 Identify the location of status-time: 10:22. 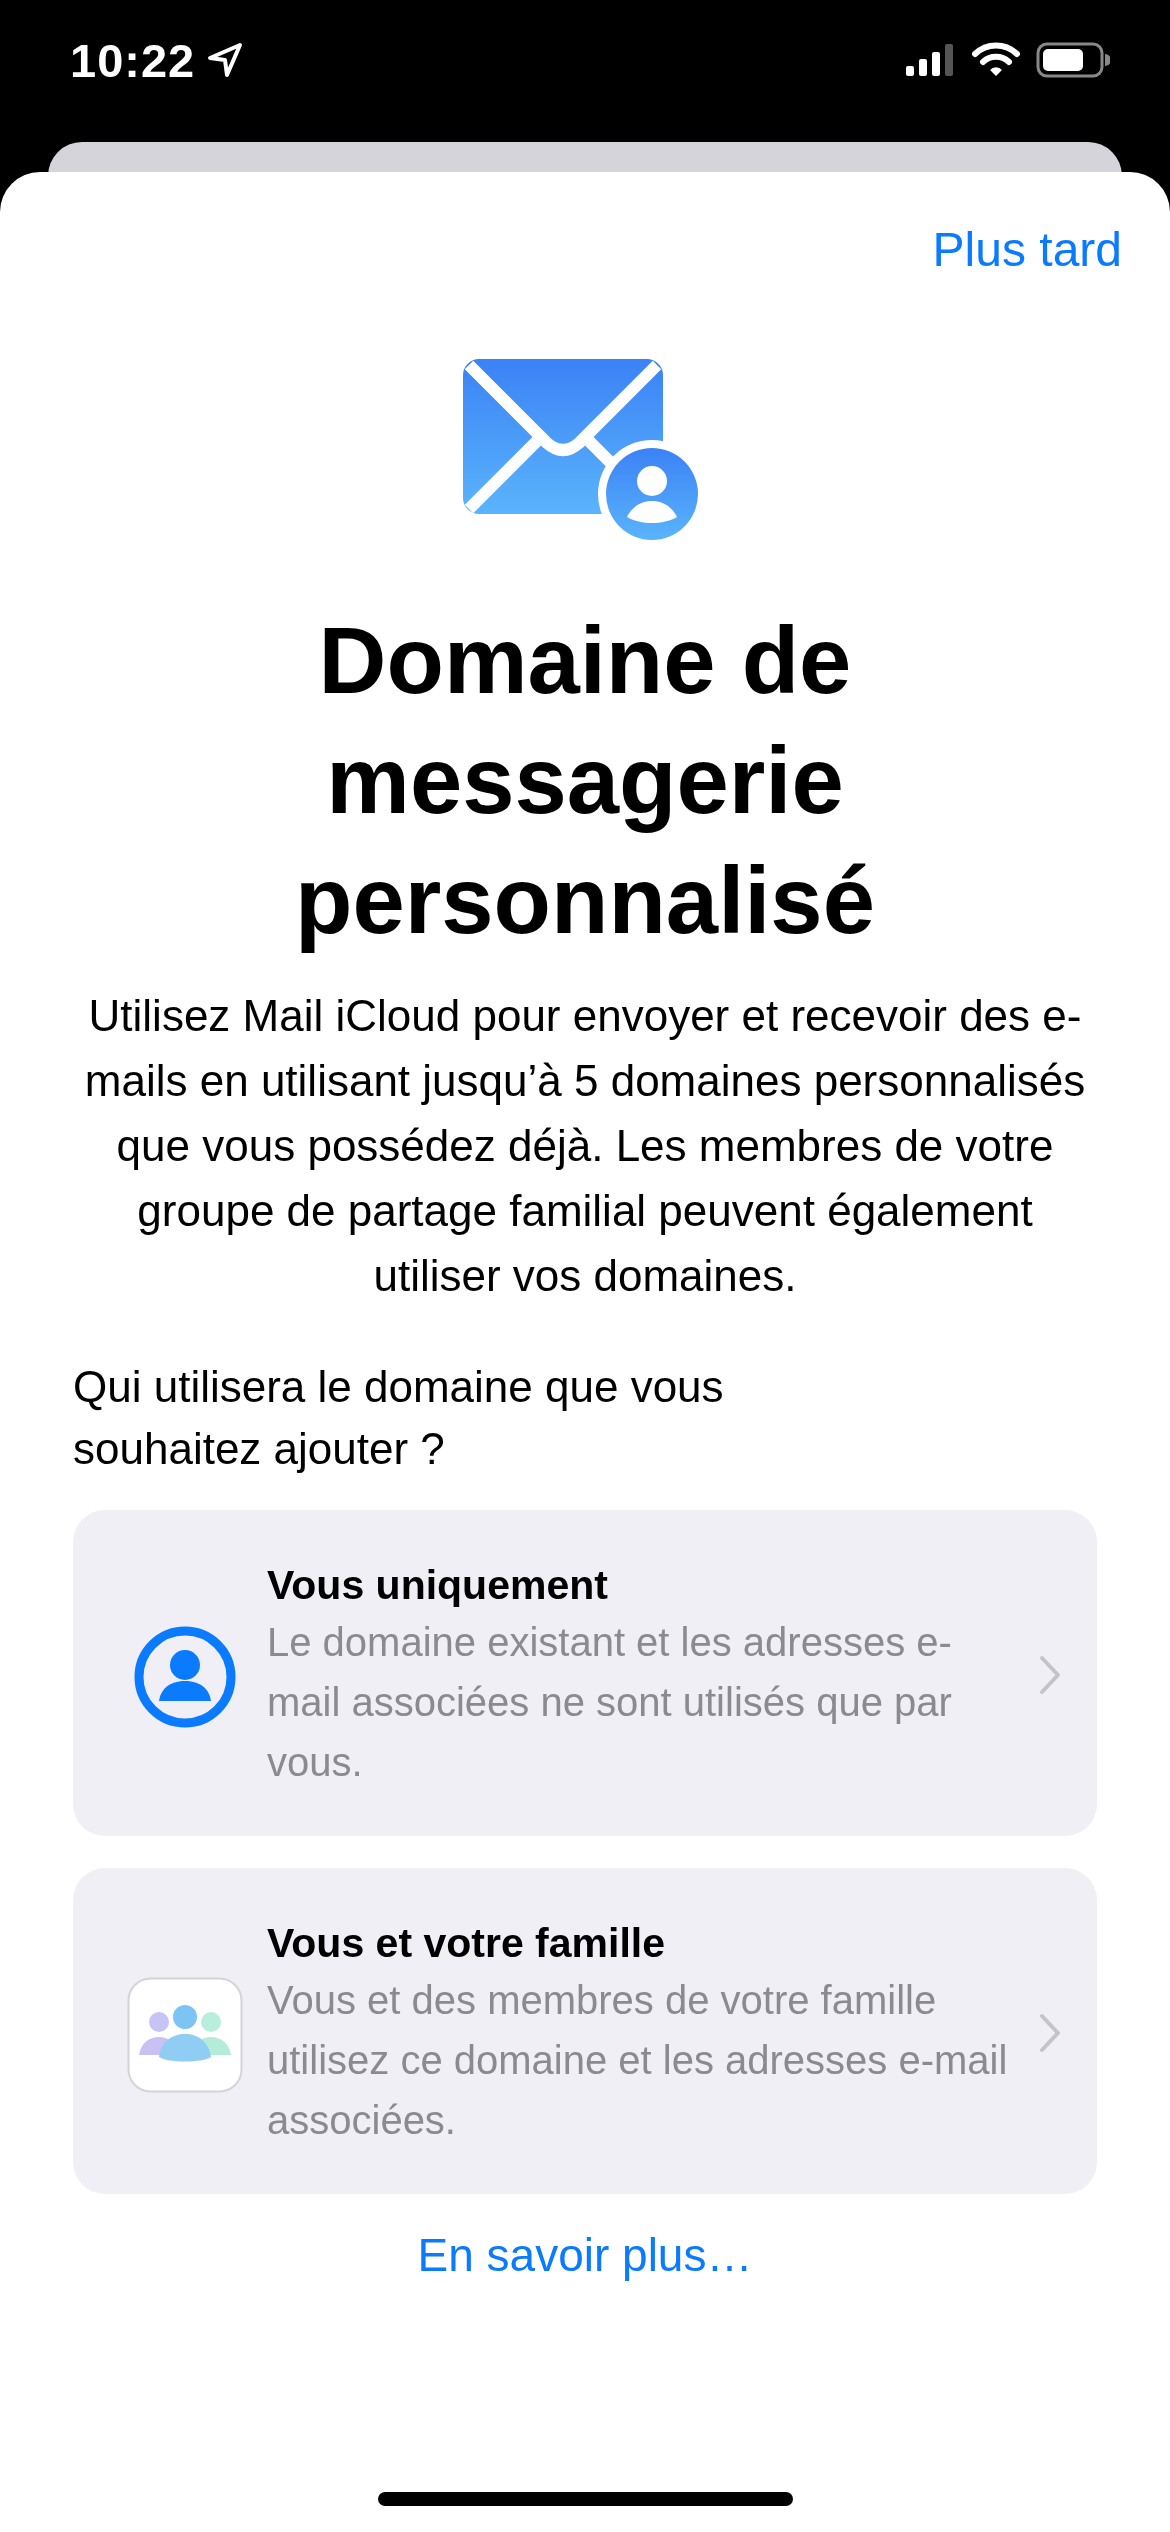
(133, 60).